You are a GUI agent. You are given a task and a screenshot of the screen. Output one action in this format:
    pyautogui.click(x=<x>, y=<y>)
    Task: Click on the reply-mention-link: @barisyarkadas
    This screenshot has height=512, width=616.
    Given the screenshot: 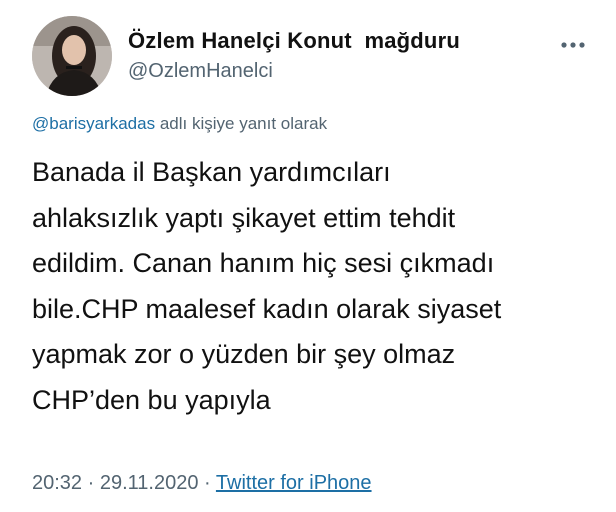 What is the action you would take?
    pyautogui.click(x=93, y=123)
    